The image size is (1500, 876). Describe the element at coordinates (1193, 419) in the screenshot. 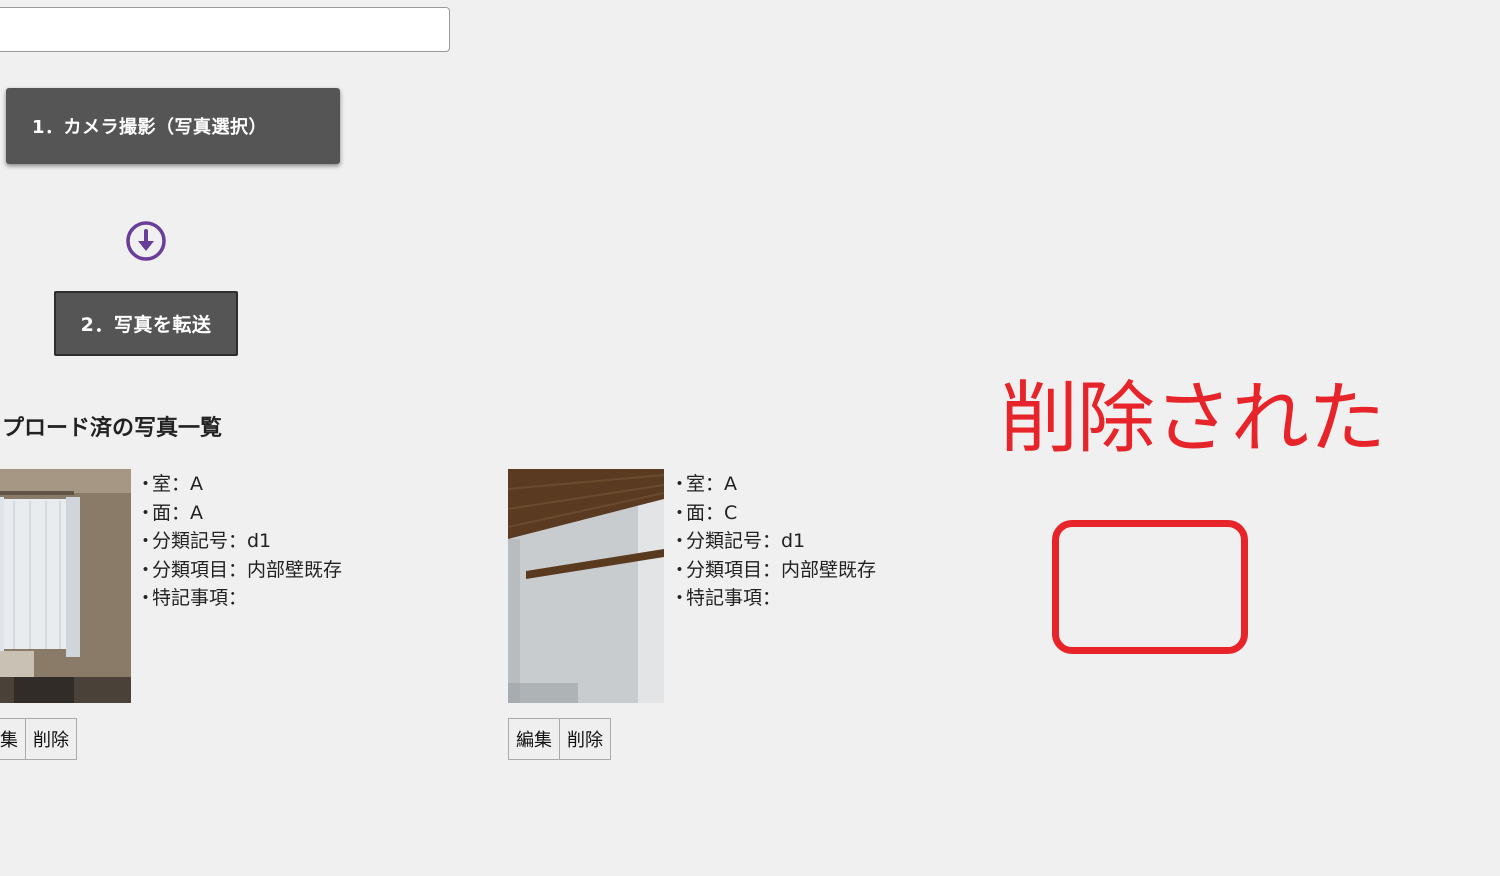

I see `deleted-annotation-text: 削除された` at that location.